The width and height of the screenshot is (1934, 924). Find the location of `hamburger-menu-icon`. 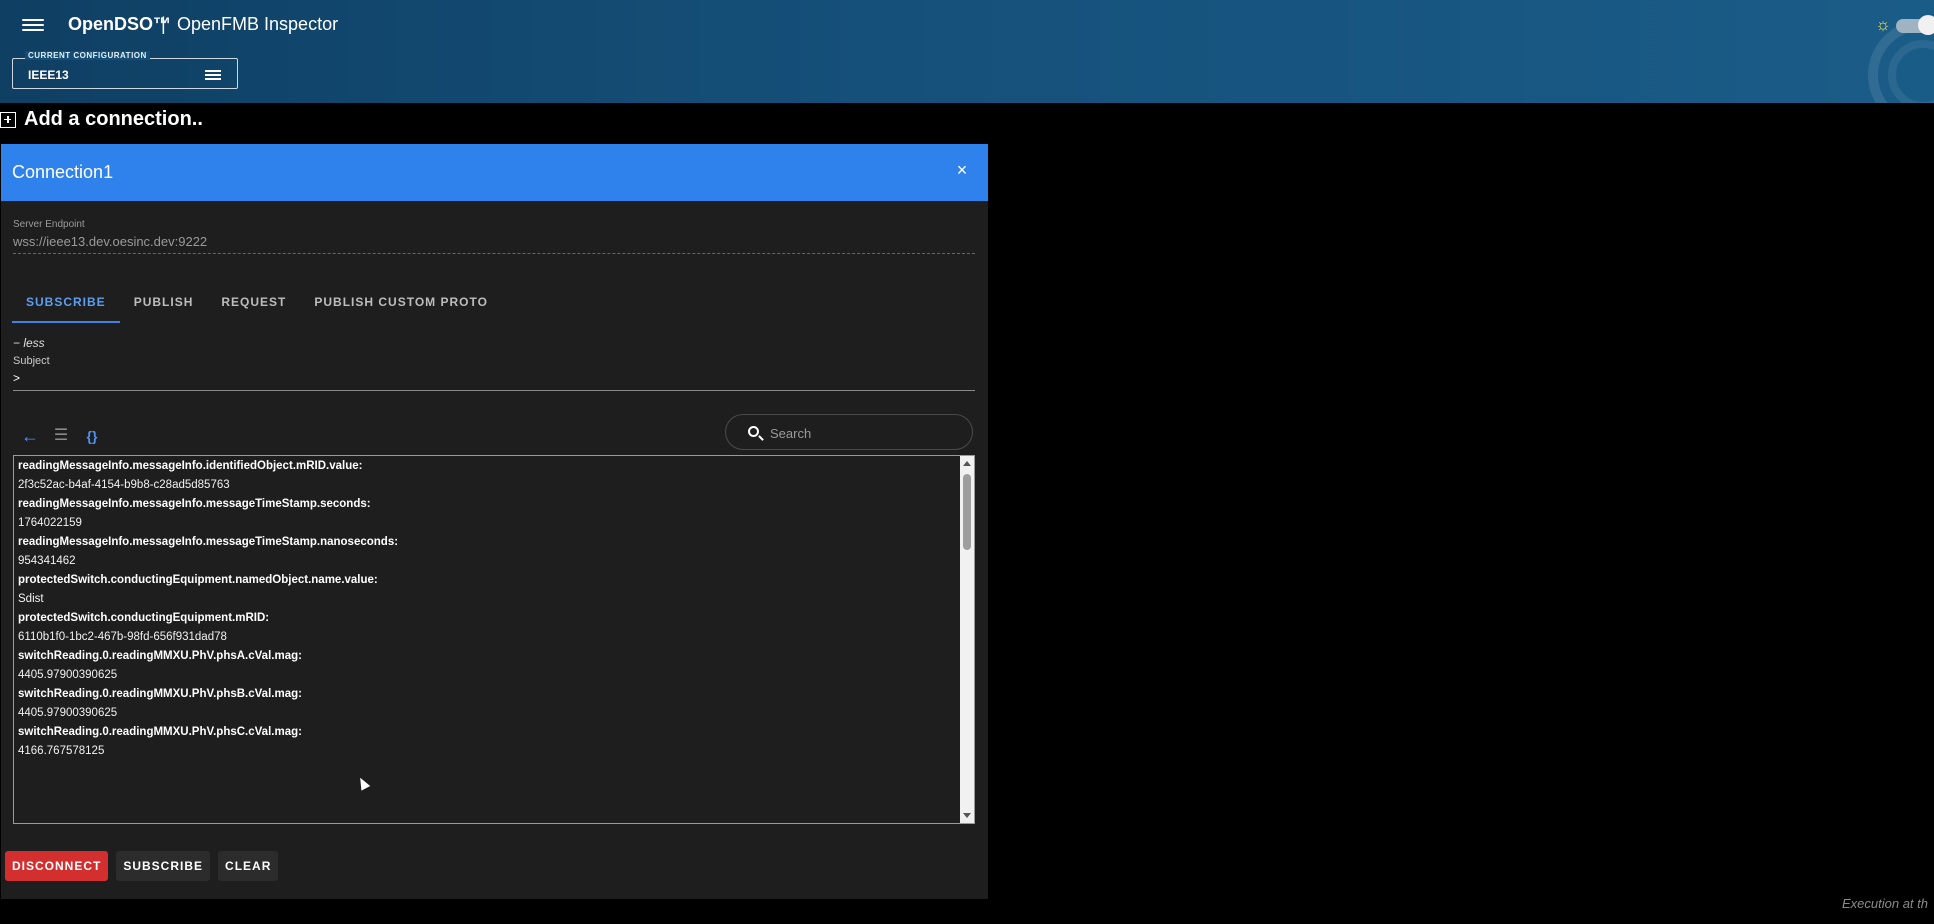

hamburger-menu-icon is located at coordinates (33, 25).